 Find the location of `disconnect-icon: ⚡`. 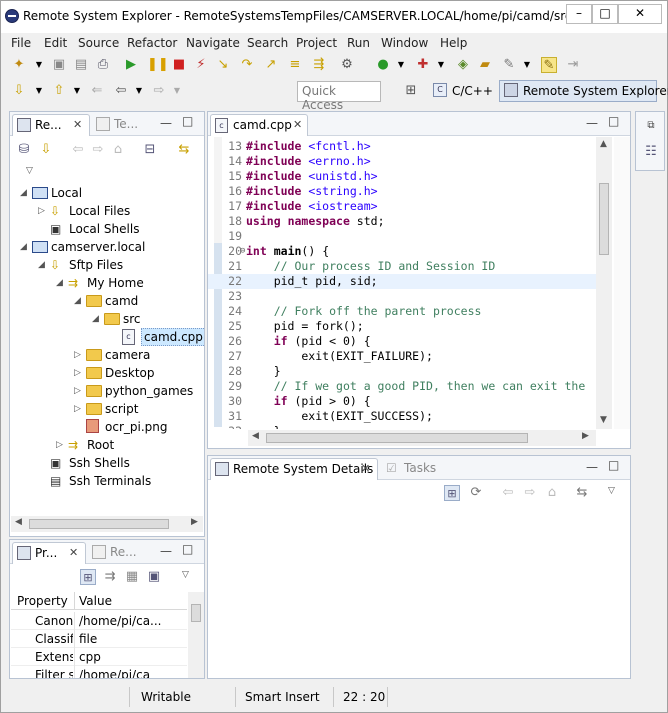

disconnect-icon: ⚡ is located at coordinates (201, 65).